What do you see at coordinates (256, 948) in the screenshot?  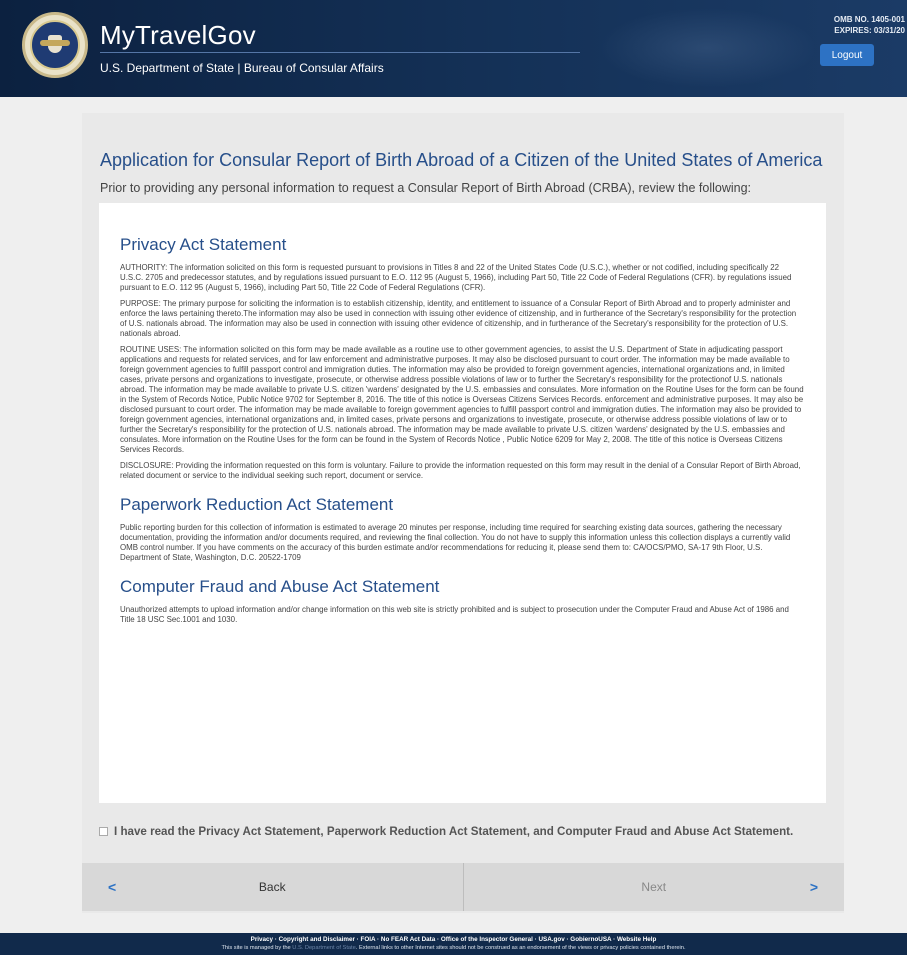 I see `footer-note-prefix: This site is managed by the` at bounding box center [256, 948].